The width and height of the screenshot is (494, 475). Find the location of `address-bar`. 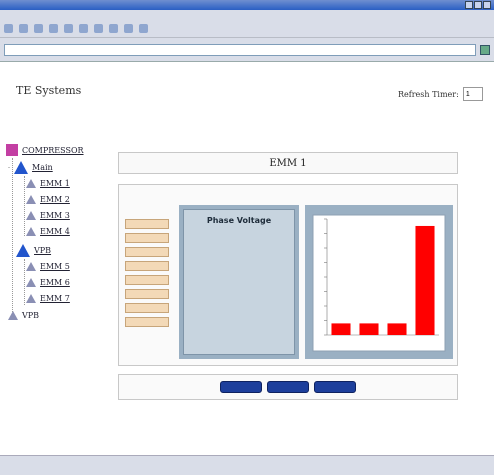

address-bar is located at coordinates (247, 50).